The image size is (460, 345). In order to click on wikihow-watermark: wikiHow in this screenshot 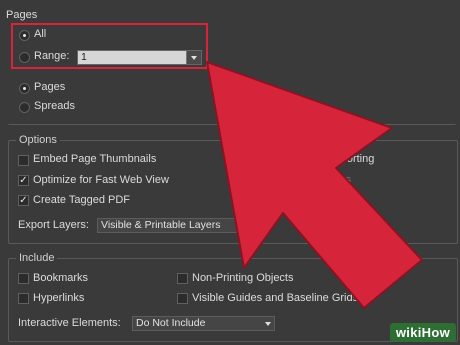, I will do `click(422, 332)`.